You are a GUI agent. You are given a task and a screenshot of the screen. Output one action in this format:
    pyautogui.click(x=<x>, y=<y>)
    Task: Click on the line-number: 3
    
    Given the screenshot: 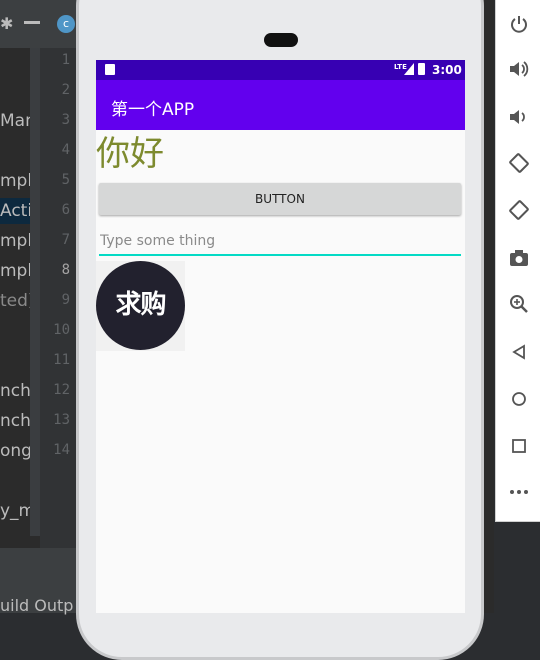 What is the action you would take?
    pyautogui.click(x=65, y=120)
    